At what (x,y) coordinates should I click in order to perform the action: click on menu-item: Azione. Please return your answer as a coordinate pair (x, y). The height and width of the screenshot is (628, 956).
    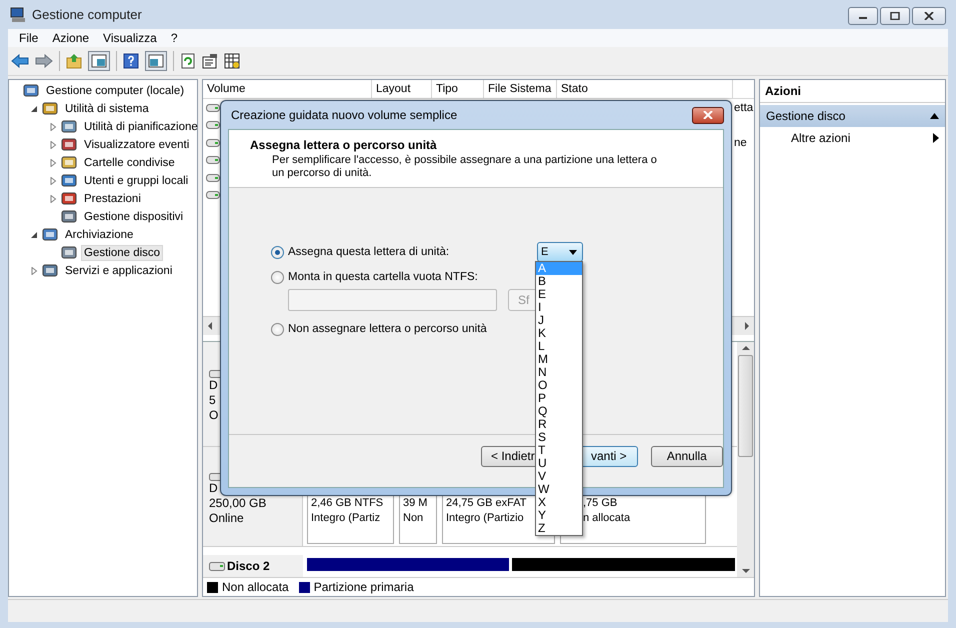
    Looking at the image, I should click on (70, 38).